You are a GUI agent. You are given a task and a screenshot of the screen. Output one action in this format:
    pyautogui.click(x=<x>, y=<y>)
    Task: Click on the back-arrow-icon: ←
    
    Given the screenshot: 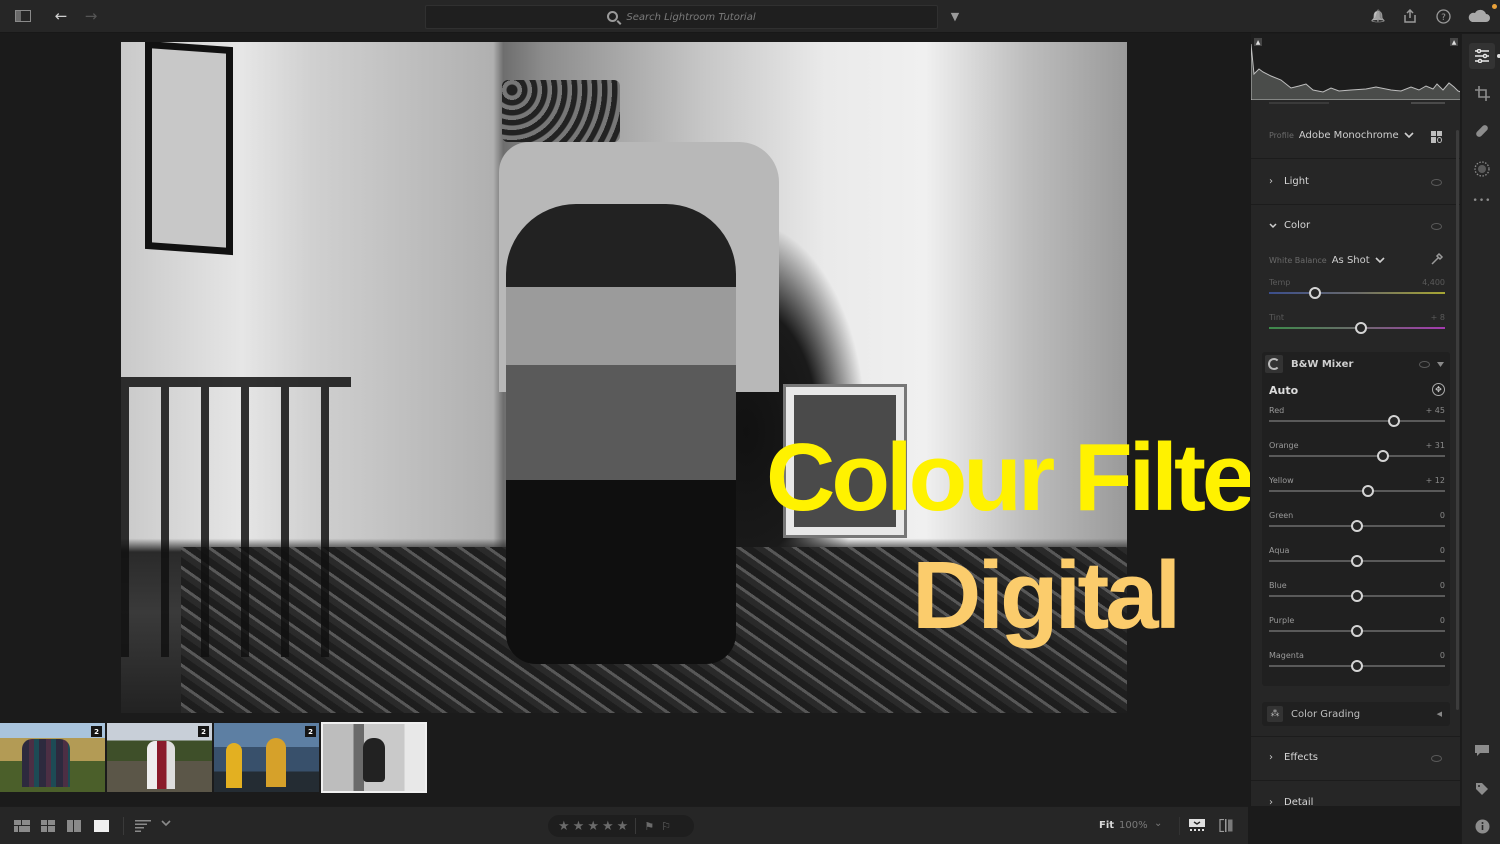 What is the action you would take?
    pyautogui.click(x=61, y=16)
    